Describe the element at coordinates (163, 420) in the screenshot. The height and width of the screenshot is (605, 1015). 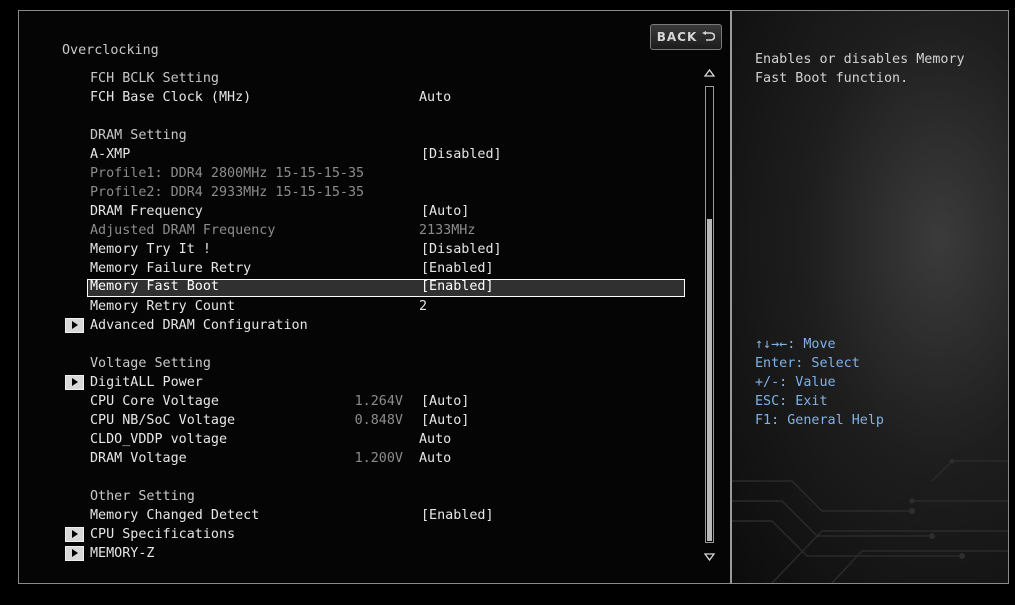
I see `setting-label: CPU NB/SoC Voltage` at that location.